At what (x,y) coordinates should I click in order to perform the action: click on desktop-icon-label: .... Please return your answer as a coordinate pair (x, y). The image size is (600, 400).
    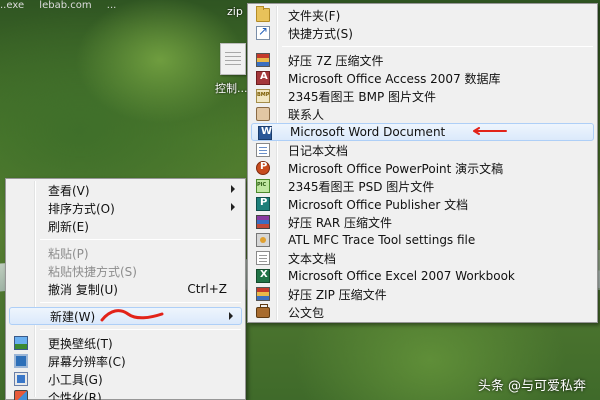
    Looking at the image, I should click on (112, 5).